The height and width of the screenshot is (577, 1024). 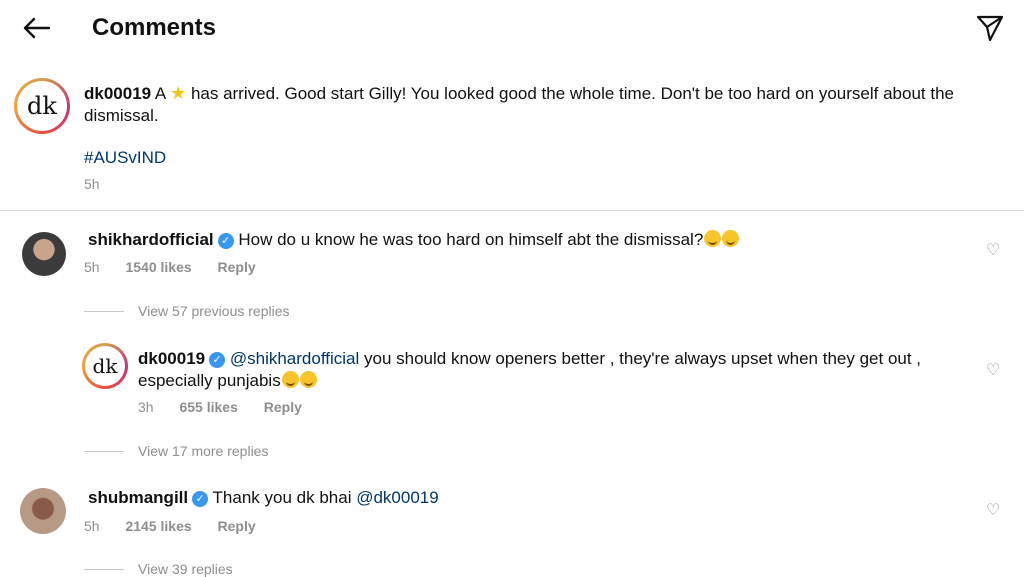 I want to click on likes-count: 2145 likes, so click(x=158, y=526).